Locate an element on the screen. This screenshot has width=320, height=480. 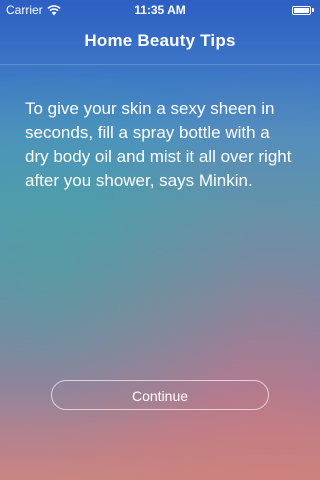
battery-icon is located at coordinates (303, 10).